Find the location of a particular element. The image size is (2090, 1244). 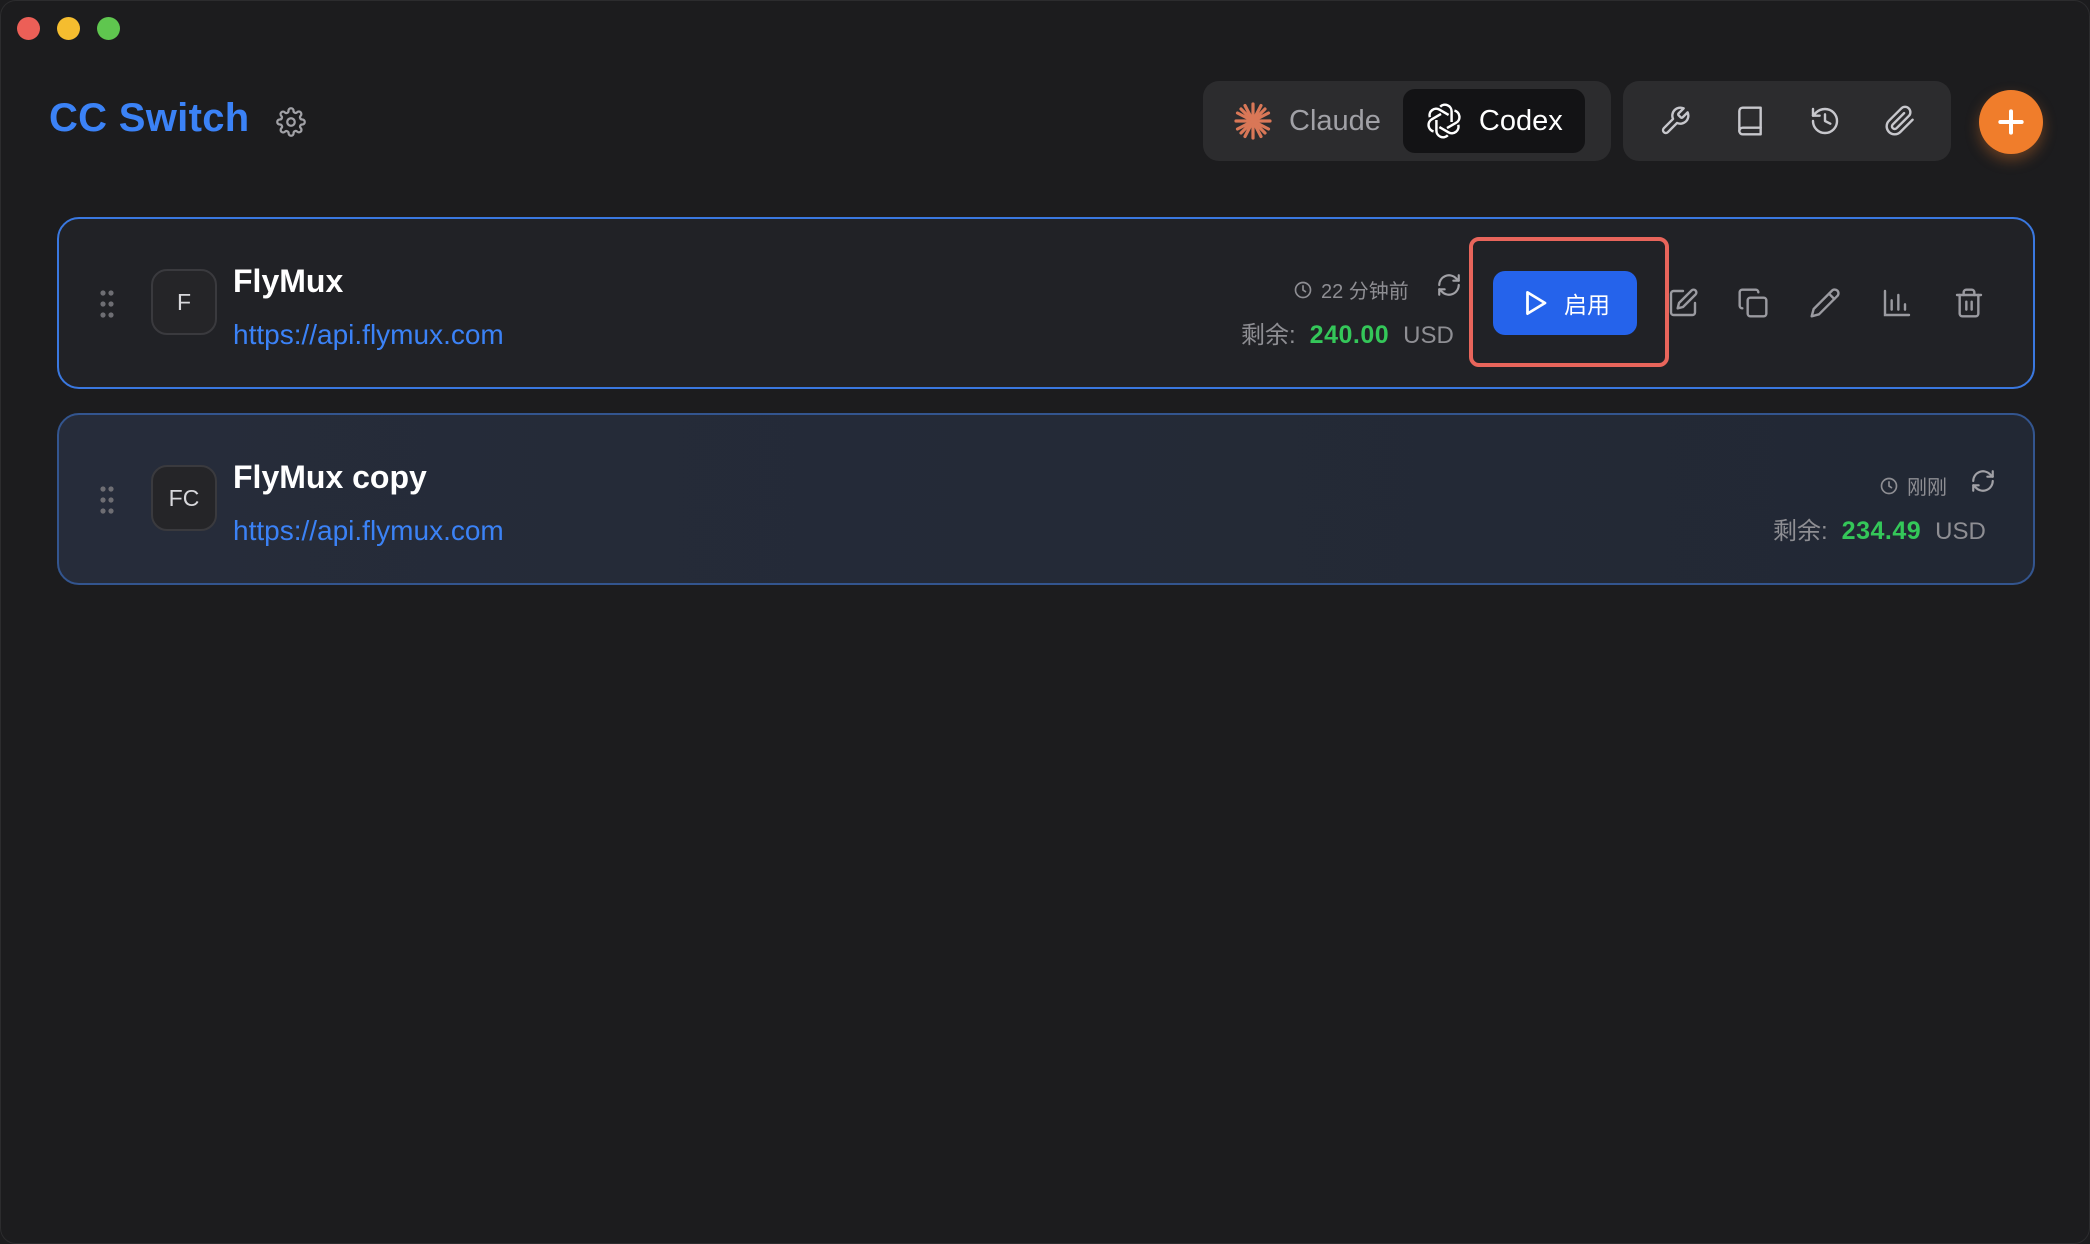

bar-chart-icon is located at coordinates (1897, 303).